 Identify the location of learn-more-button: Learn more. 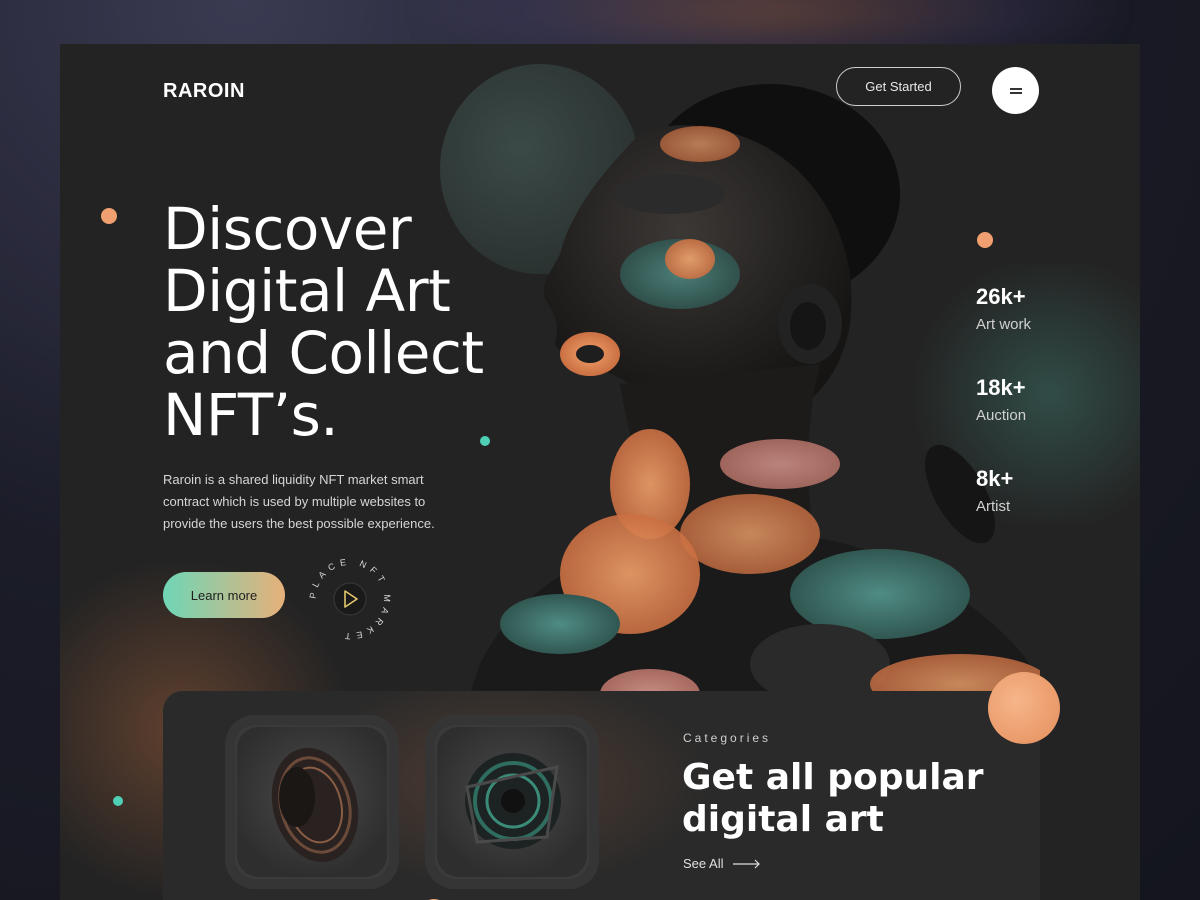
(224, 595).